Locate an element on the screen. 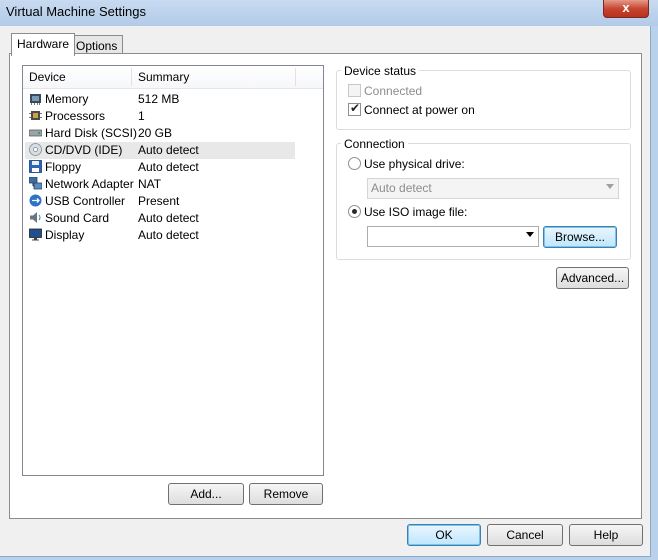 The image size is (658, 560). memory-icon is located at coordinates (35, 99).